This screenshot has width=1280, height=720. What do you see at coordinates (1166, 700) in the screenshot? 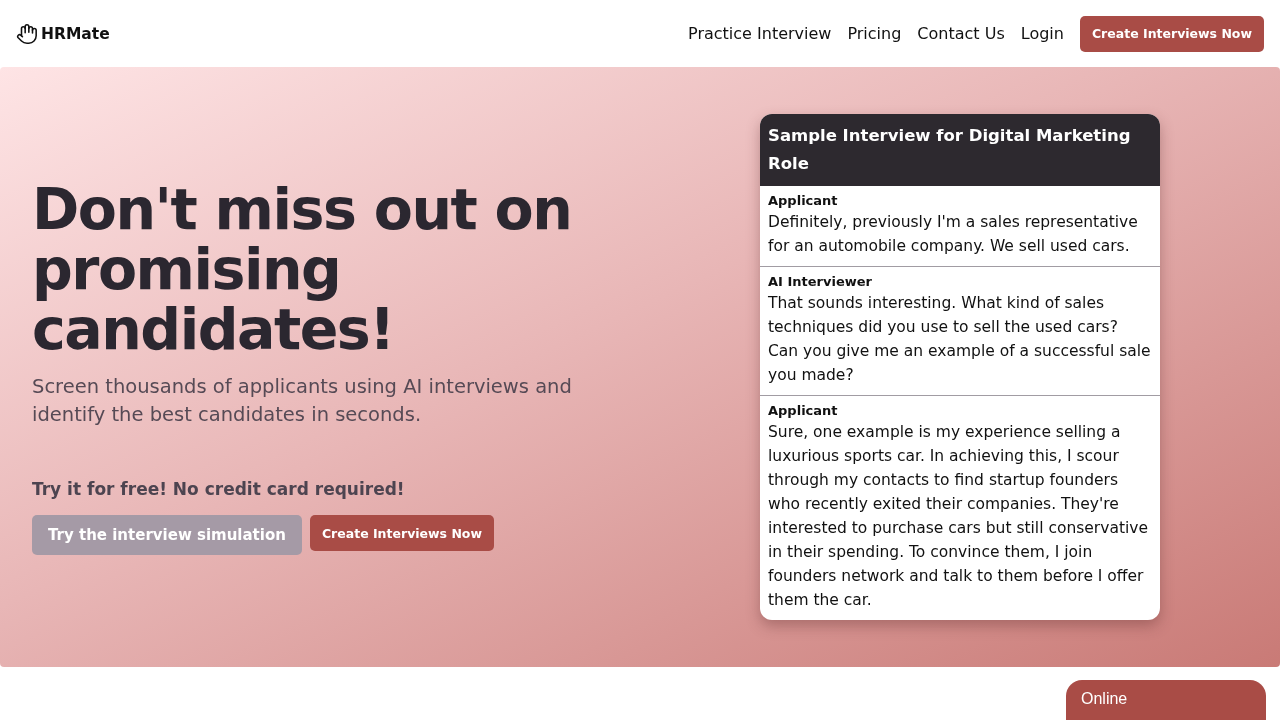
I see `chat-status-tab: Online` at bounding box center [1166, 700].